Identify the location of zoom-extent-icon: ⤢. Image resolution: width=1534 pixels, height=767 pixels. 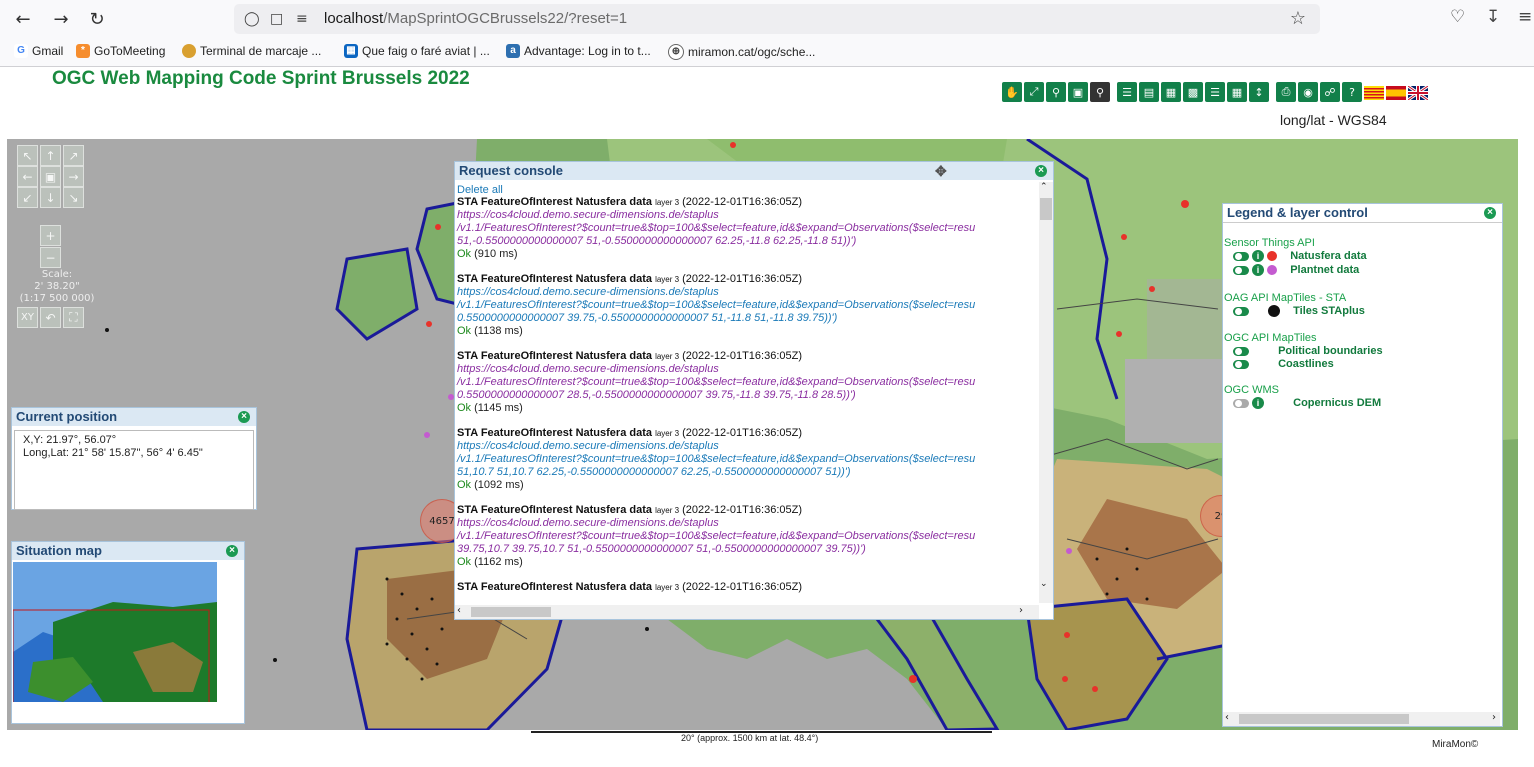
(1034, 92).